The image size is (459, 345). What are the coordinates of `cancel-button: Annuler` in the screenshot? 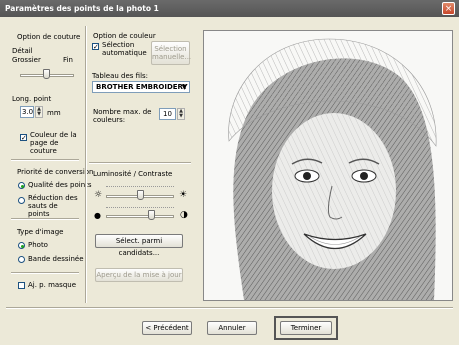 It's located at (232, 328).